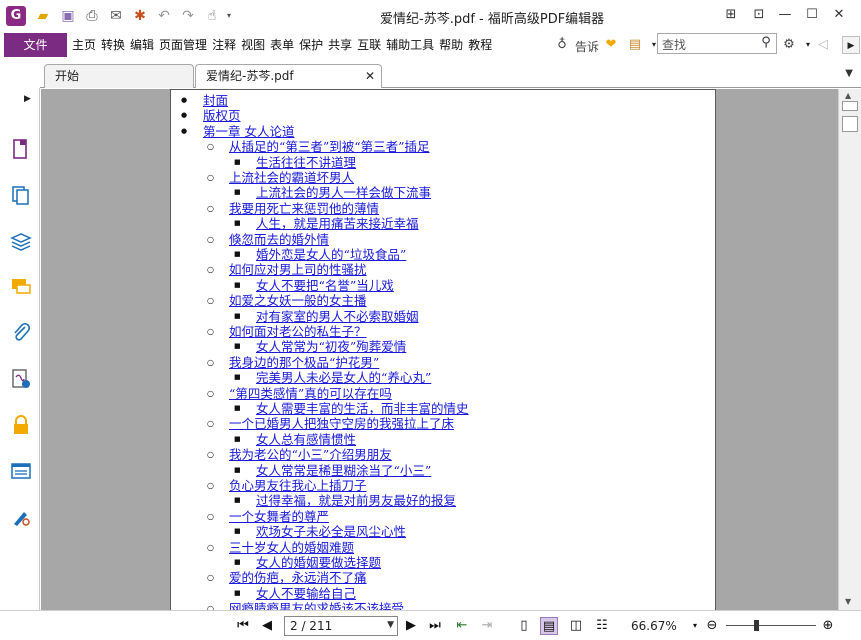 The height and width of the screenshot is (640, 861). What do you see at coordinates (487, 626) in the screenshot?
I see `next-view-icon: ⇥` at bounding box center [487, 626].